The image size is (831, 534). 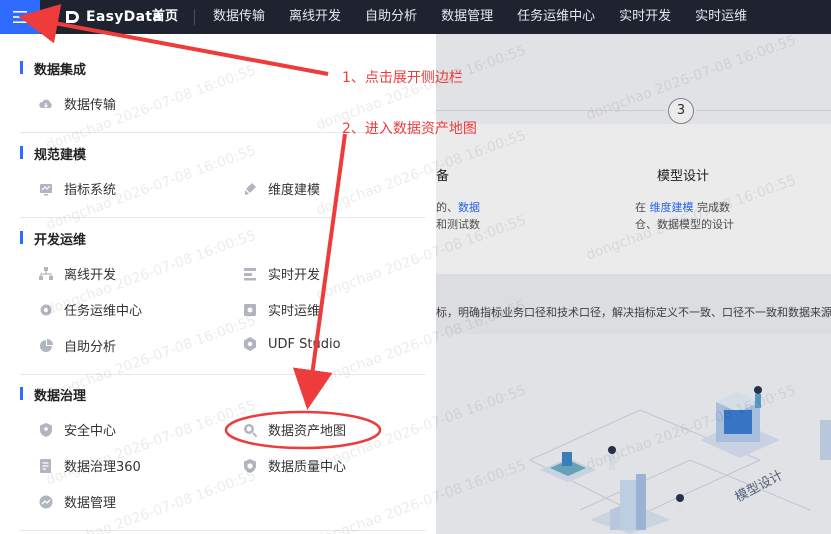 I want to click on section-title-modeling: 规范建模, so click(x=53, y=153).